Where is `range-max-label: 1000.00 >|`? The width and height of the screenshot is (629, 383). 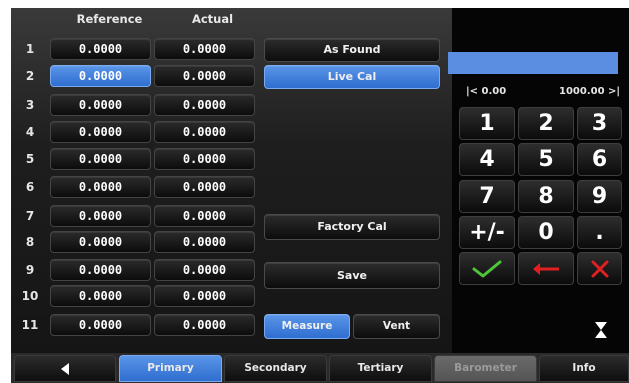 range-max-label: 1000.00 >| is located at coordinates (590, 91).